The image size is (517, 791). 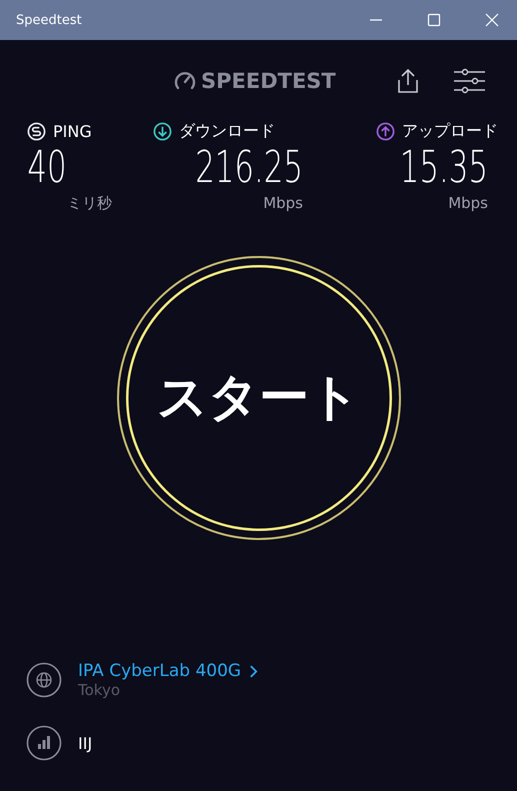 I want to click on provider-name: IIJ, so click(x=85, y=743).